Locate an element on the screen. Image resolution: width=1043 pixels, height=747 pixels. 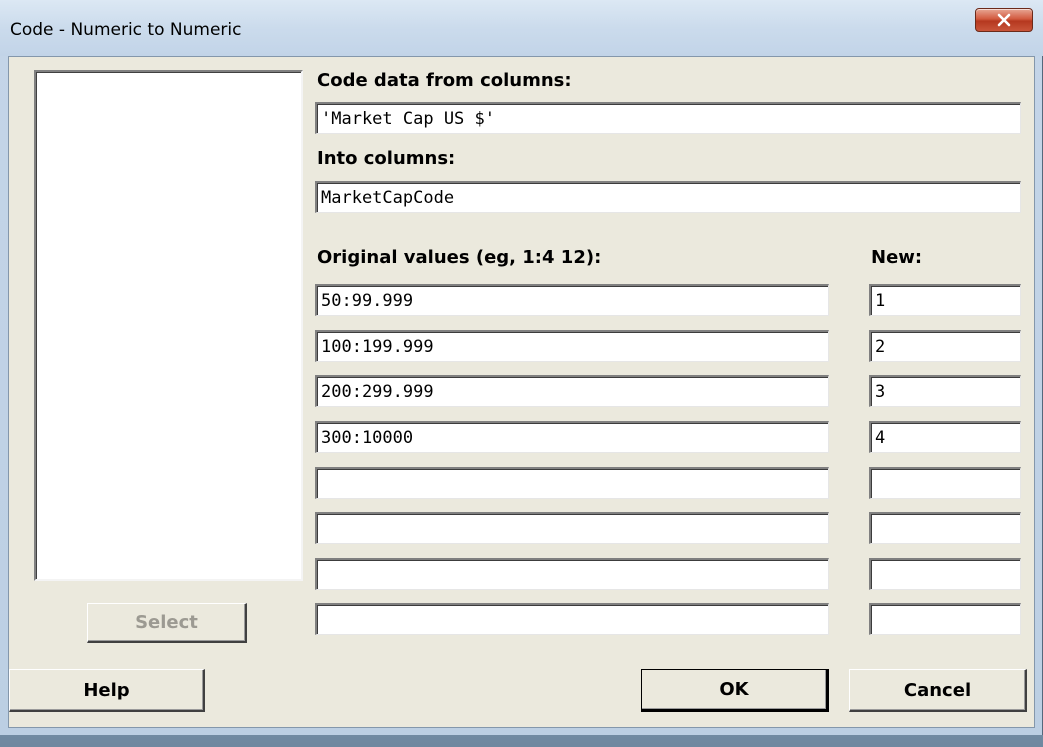
close-x-icon is located at coordinates (1004, 20).